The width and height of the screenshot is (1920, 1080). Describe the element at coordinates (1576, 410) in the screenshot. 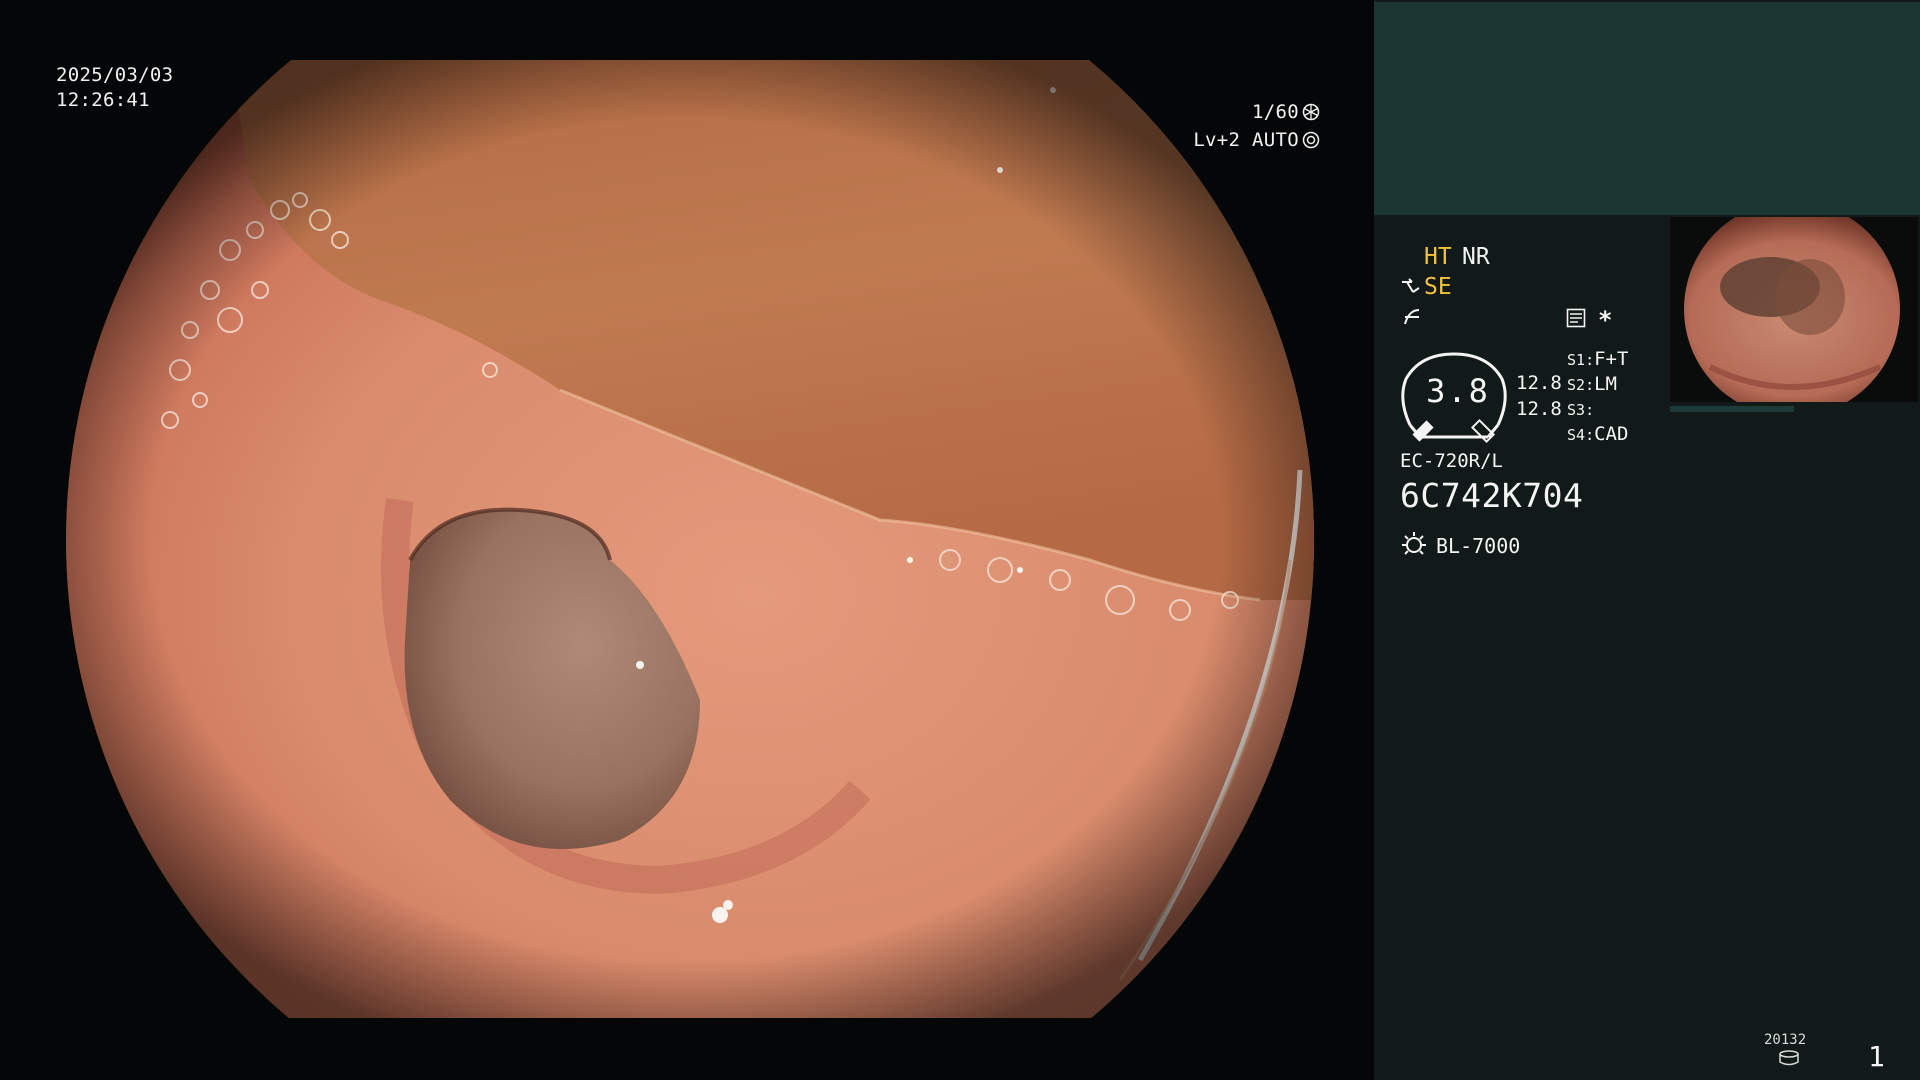

I see `switch-key: S3` at that location.